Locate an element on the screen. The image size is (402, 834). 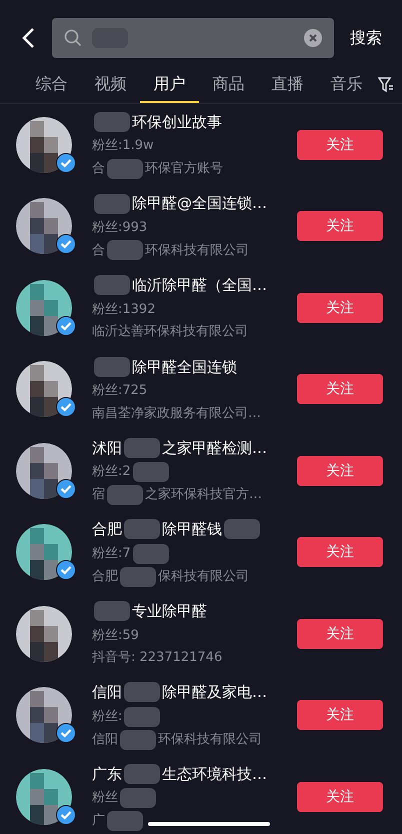
user-name: 除甲醛钱 is located at coordinates (192, 529).